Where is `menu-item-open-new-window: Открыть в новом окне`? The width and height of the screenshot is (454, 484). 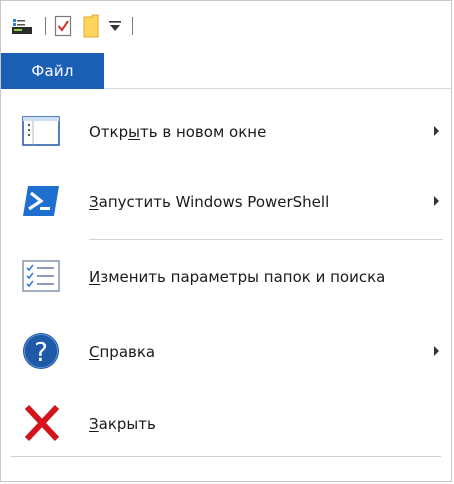 menu-item-open-new-window: Открыть в новом окне is located at coordinates (226, 132).